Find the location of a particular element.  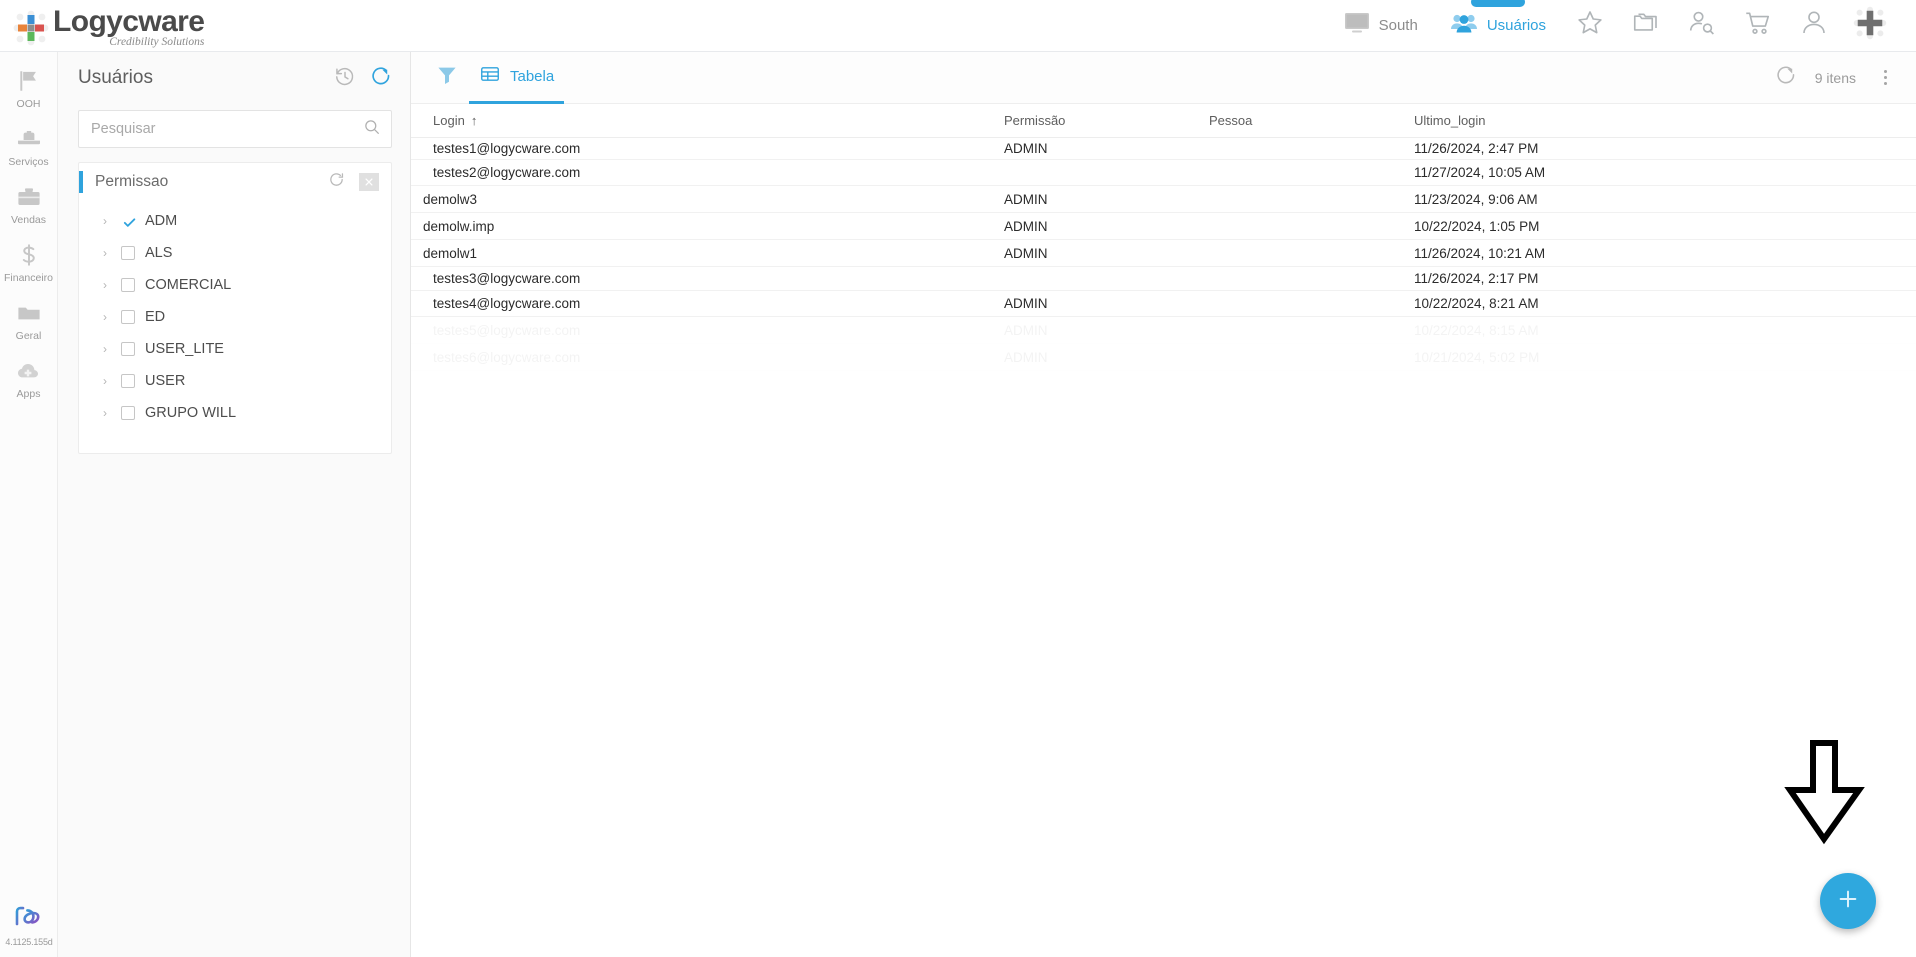

facet-header: Permissao is located at coordinates (235, 182).